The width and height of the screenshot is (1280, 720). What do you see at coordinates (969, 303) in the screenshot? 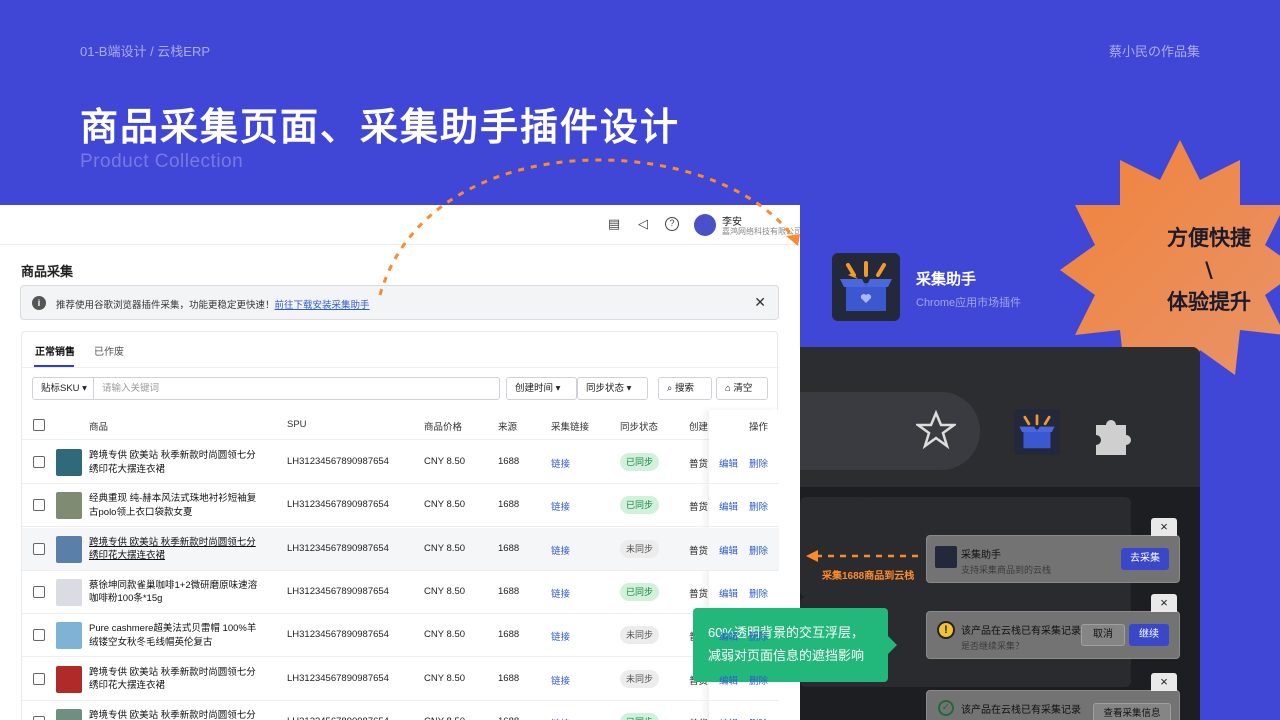
I see `plugin-desc: Chrome应用市场插件` at bounding box center [969, 303].